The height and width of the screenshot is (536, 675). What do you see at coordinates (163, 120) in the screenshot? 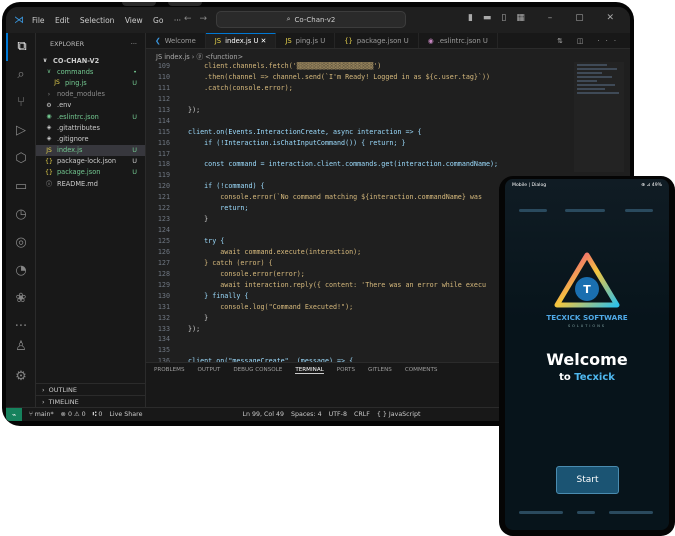
I see `line-number: 114` at bounding box center [163, 120].